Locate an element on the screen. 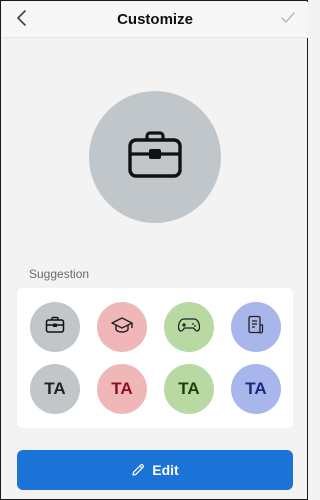 Image resolution: width=320 pixels, height=500 pixels. checkmark-icon is located at coordinates (288, 20).